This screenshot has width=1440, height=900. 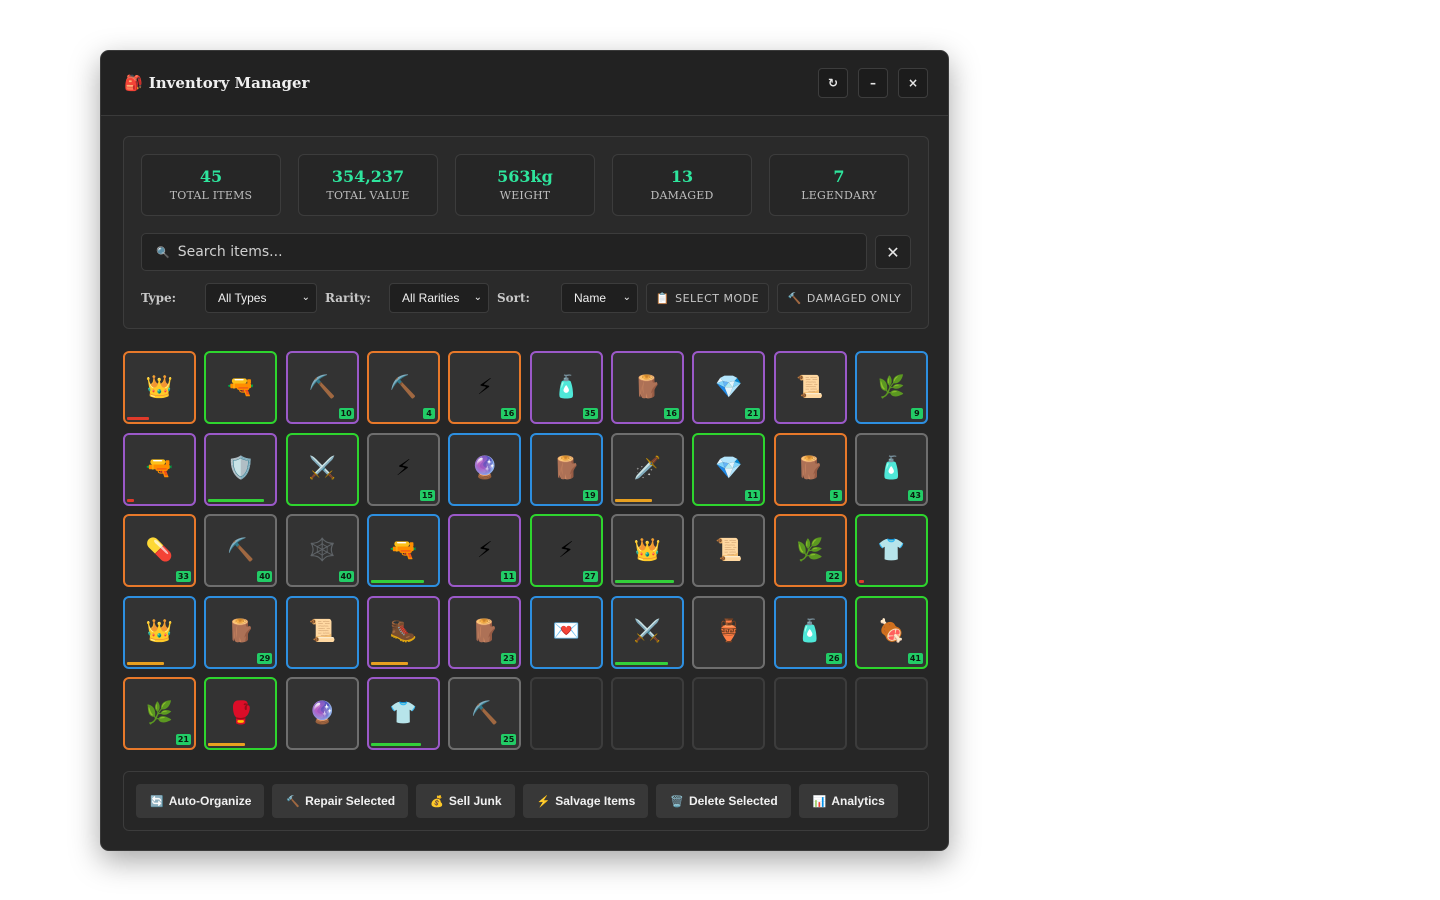 What do you see at coordinates (439, 298) in the screenshot?
I see `rarity-select: All Rarities ⌄` at bounding box center [439, 298].